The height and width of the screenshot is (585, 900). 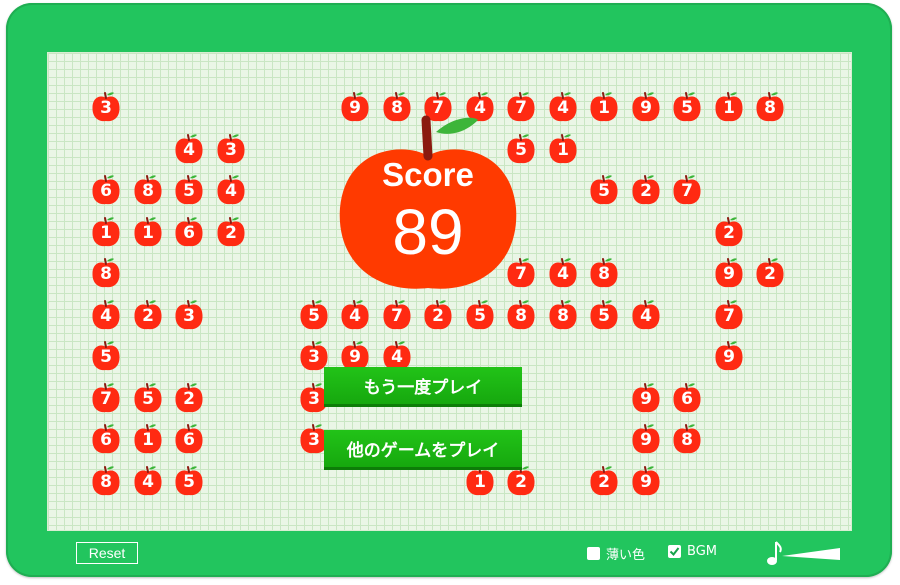 I want to click on score-value: 89, so click(x=428, y=232).